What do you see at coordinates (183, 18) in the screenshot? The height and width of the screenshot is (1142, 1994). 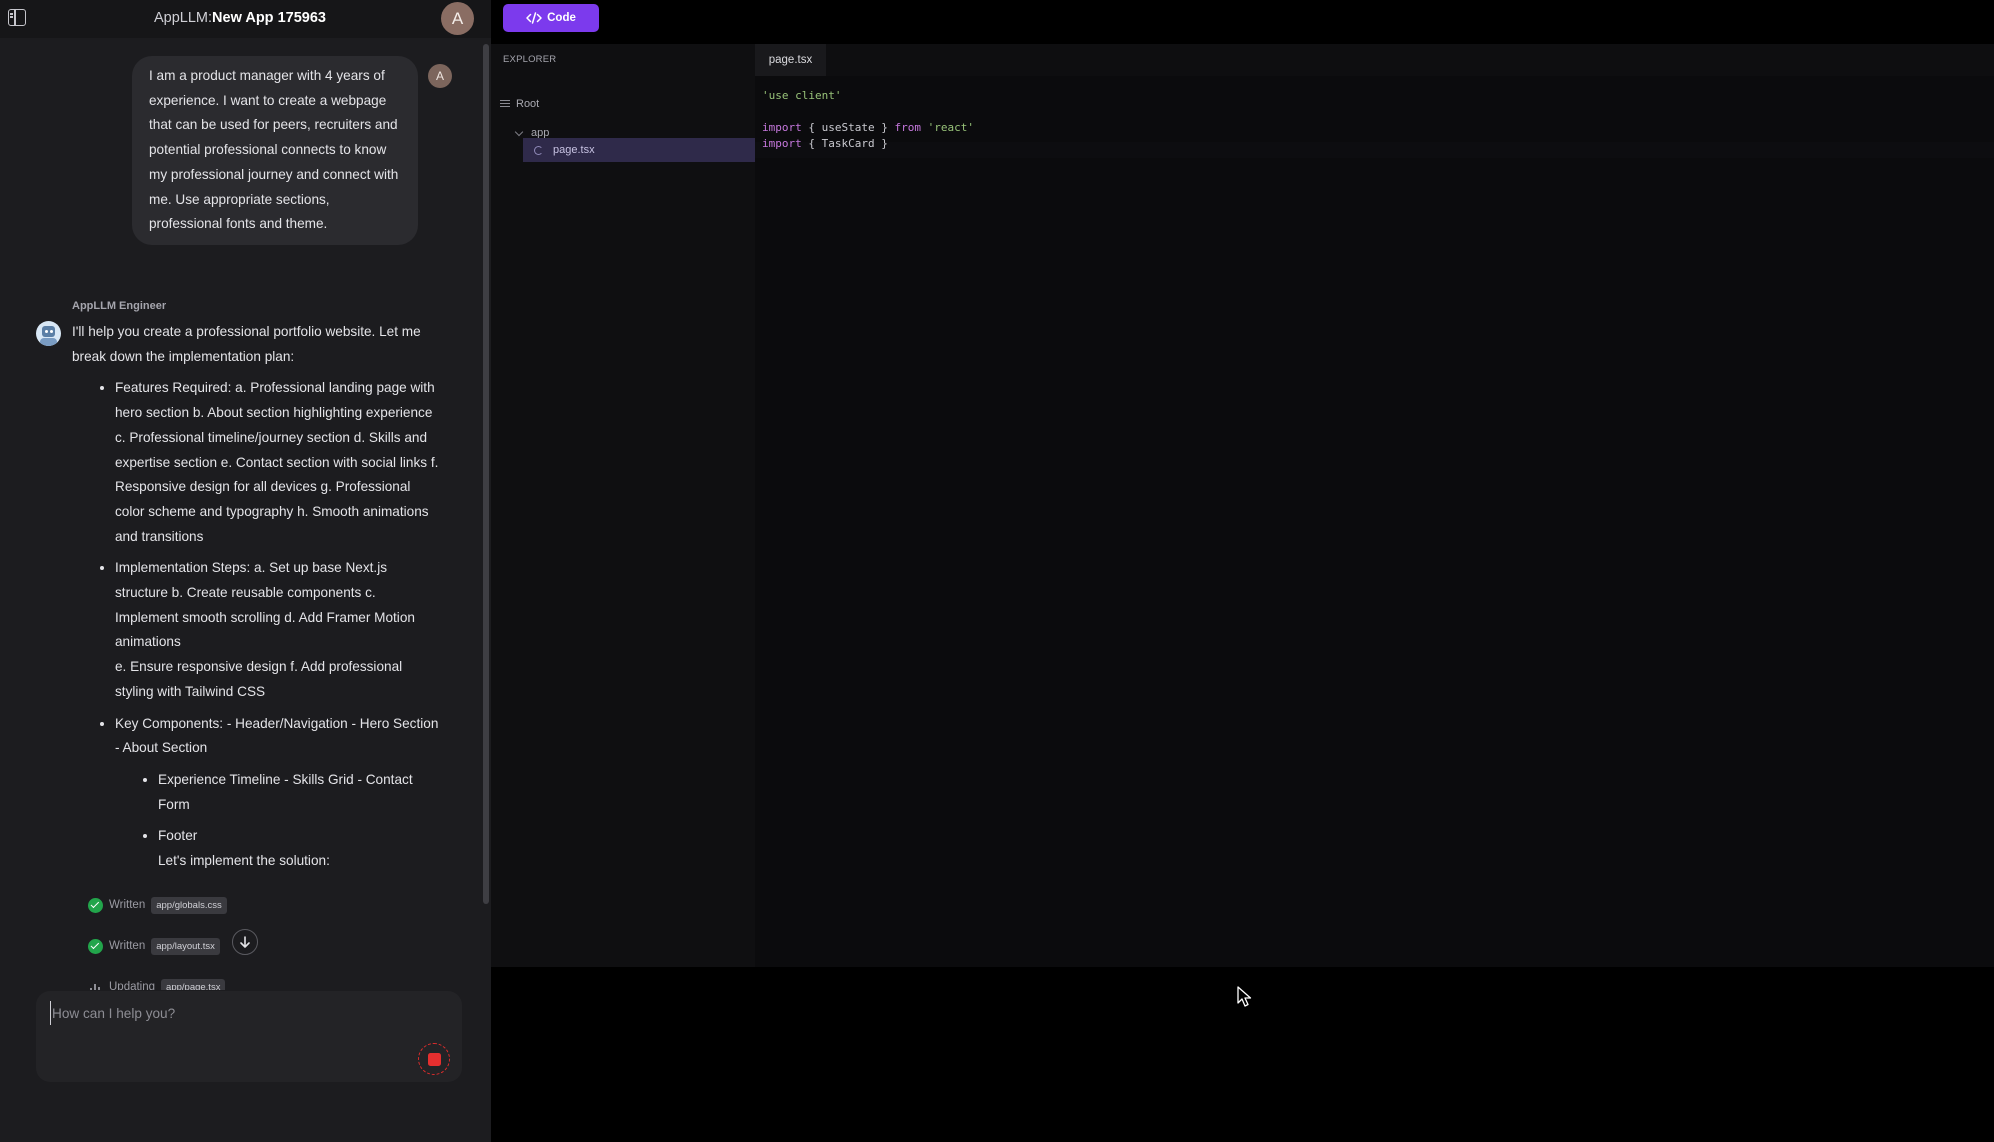 I see `app-title-prefix: AppLLM:` at bounding box center [183, 18].